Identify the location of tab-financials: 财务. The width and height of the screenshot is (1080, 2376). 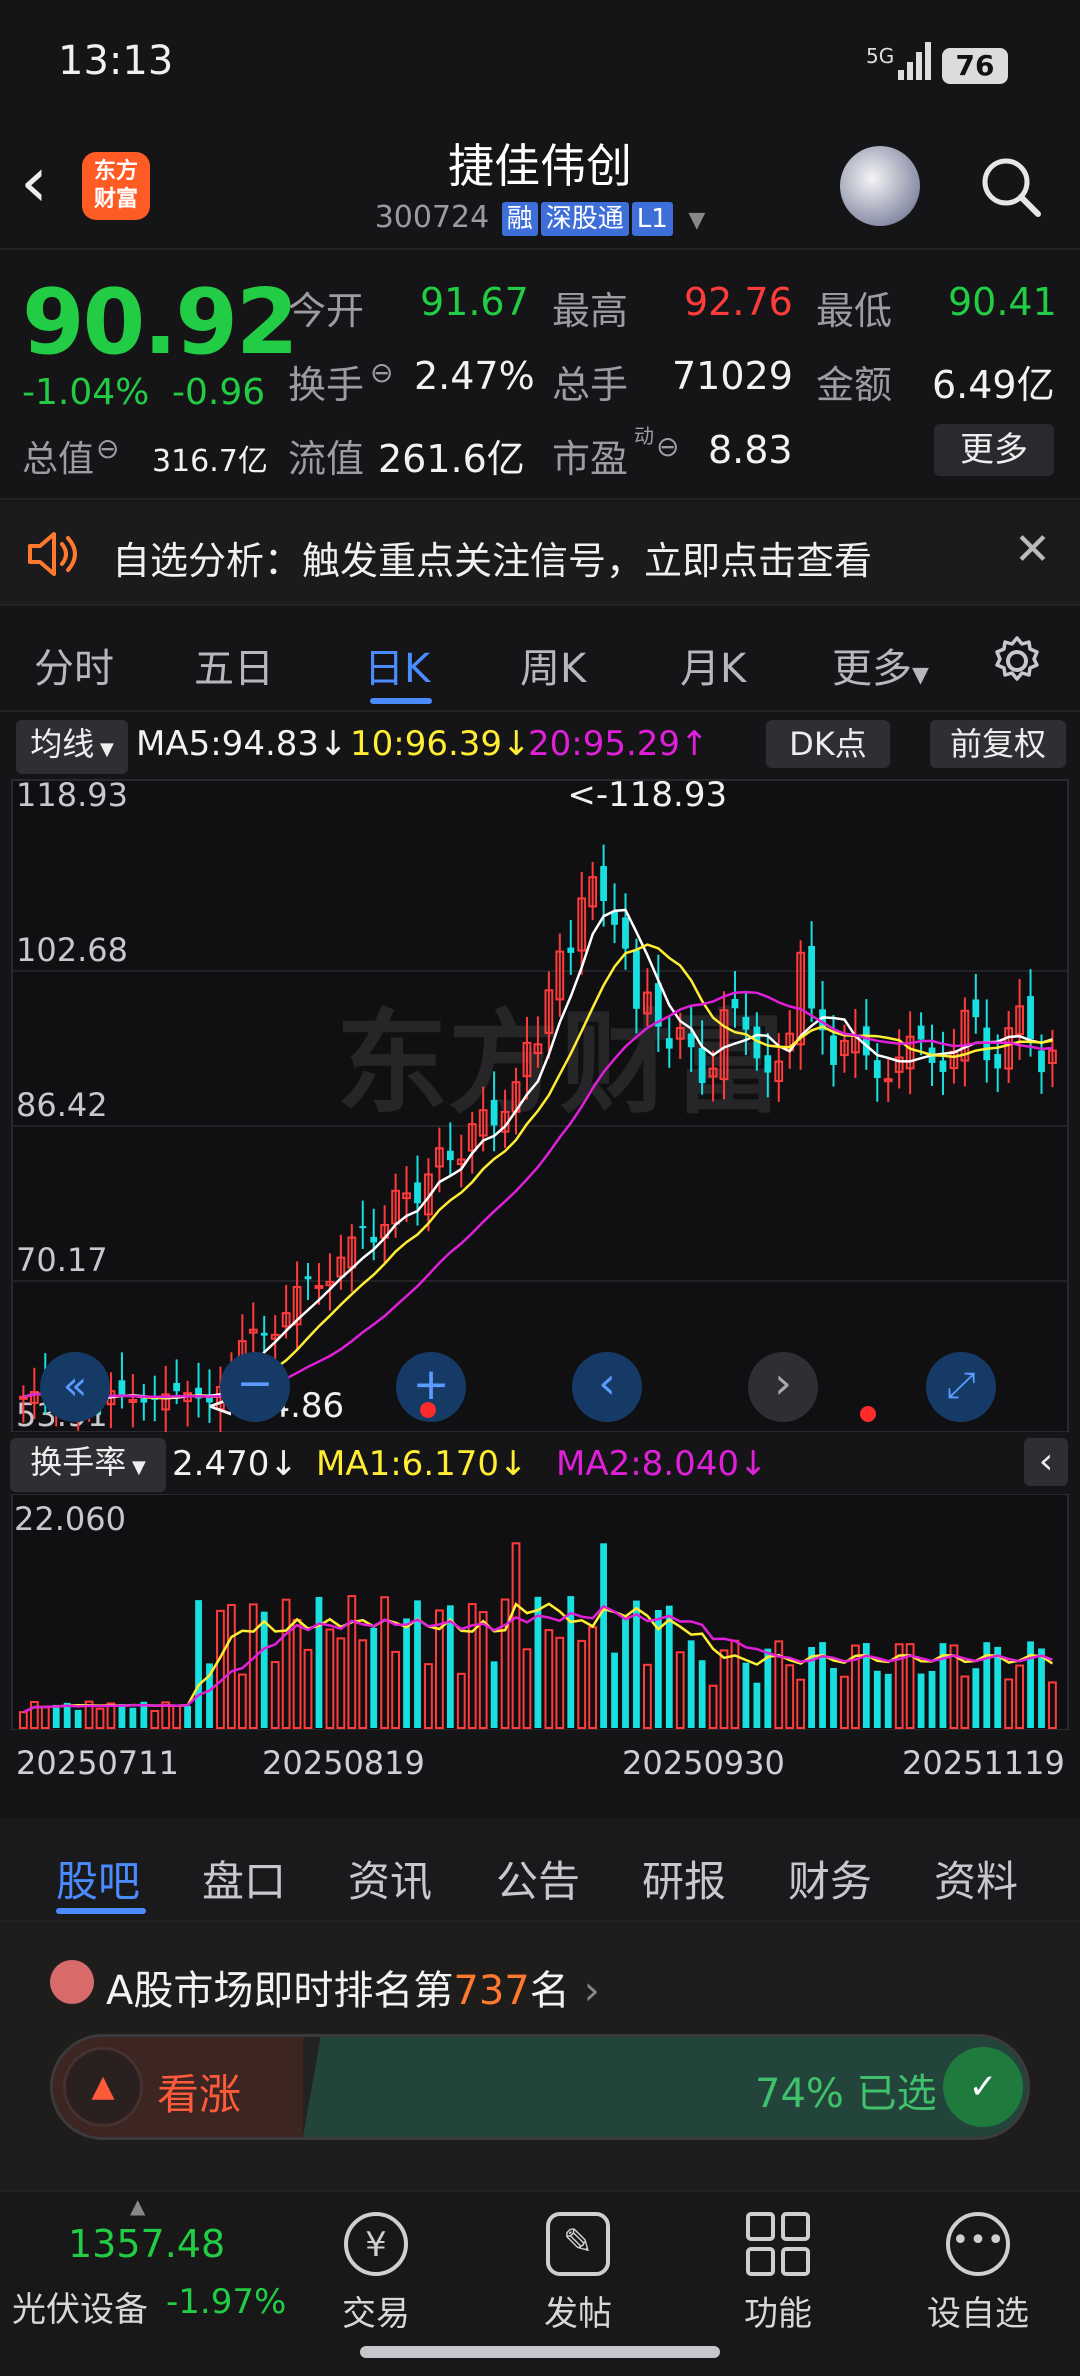
(830, 1878).